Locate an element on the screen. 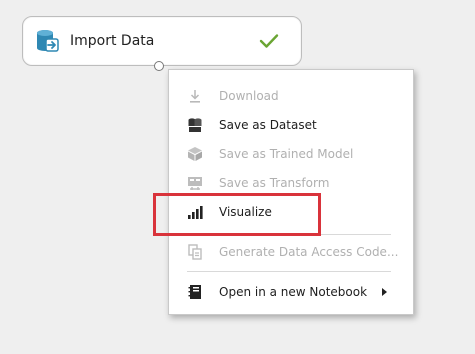  trained-model-icon is located at coordinates (195, 154).